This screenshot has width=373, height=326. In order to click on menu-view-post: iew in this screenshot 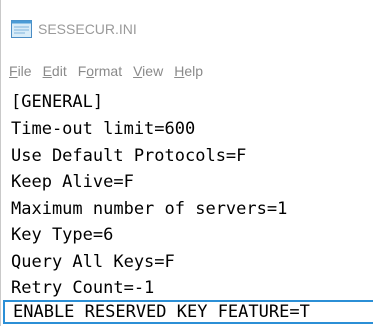, I will do `click(153, 71)`.